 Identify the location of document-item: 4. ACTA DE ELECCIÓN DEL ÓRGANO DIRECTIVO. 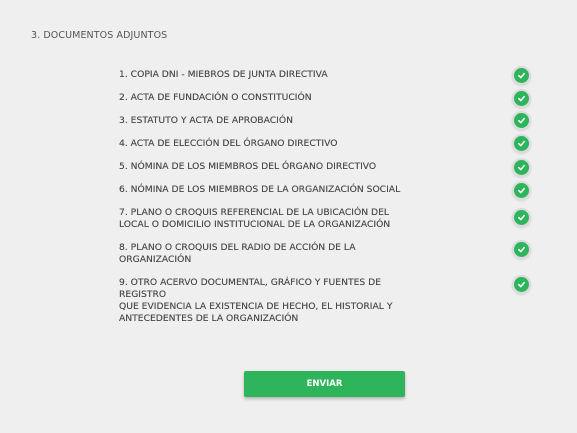
(324, 143).